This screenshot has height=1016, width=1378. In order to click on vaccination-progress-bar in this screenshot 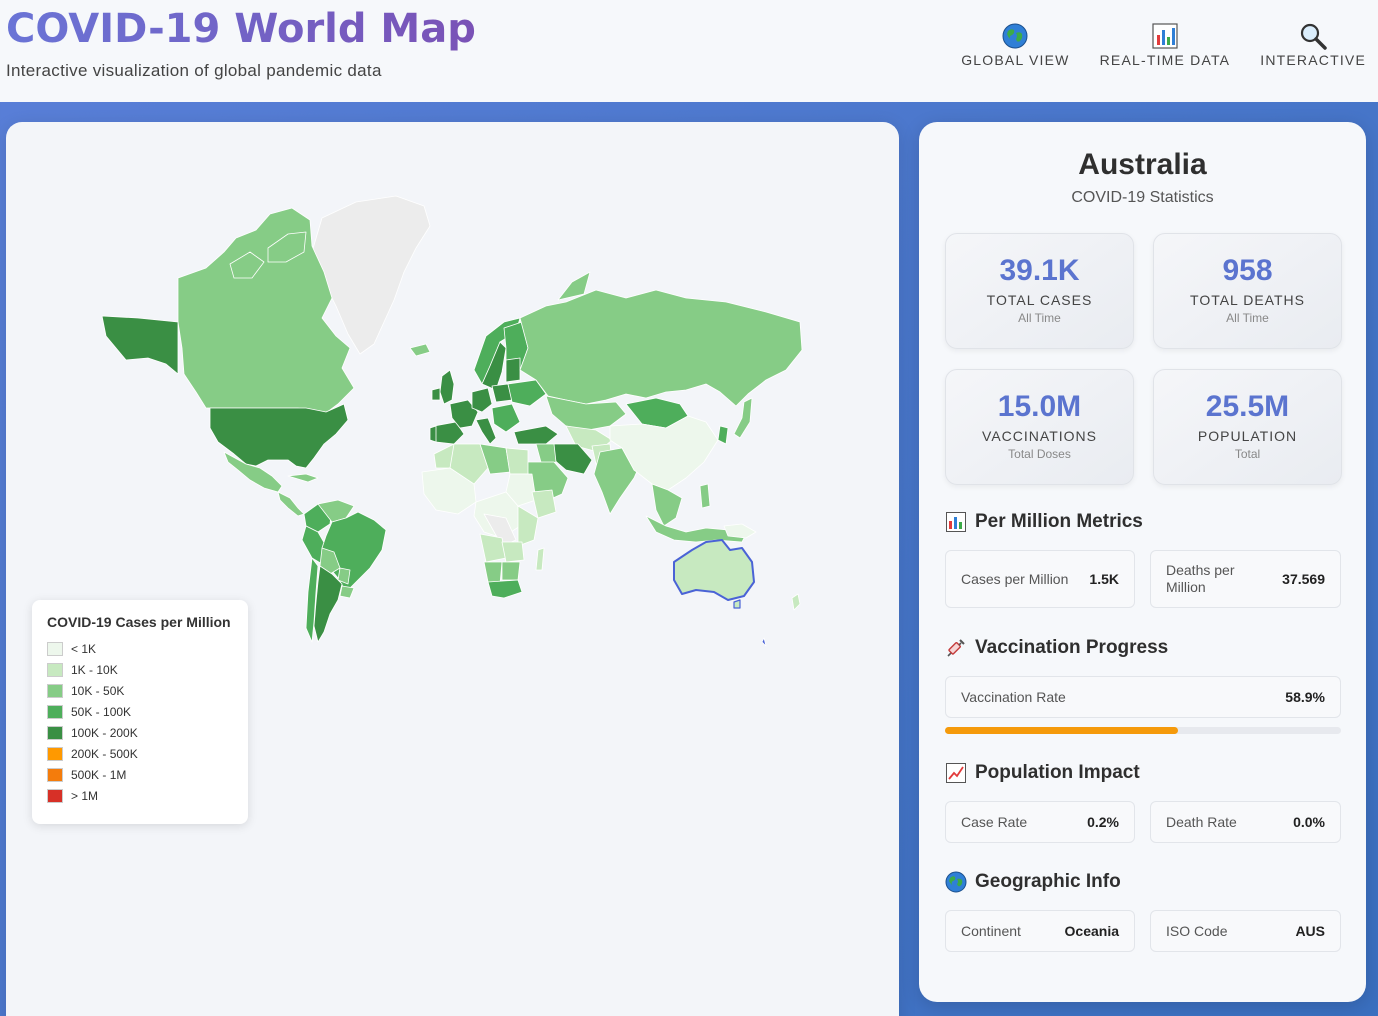, I will do `click(1143, 730)`.